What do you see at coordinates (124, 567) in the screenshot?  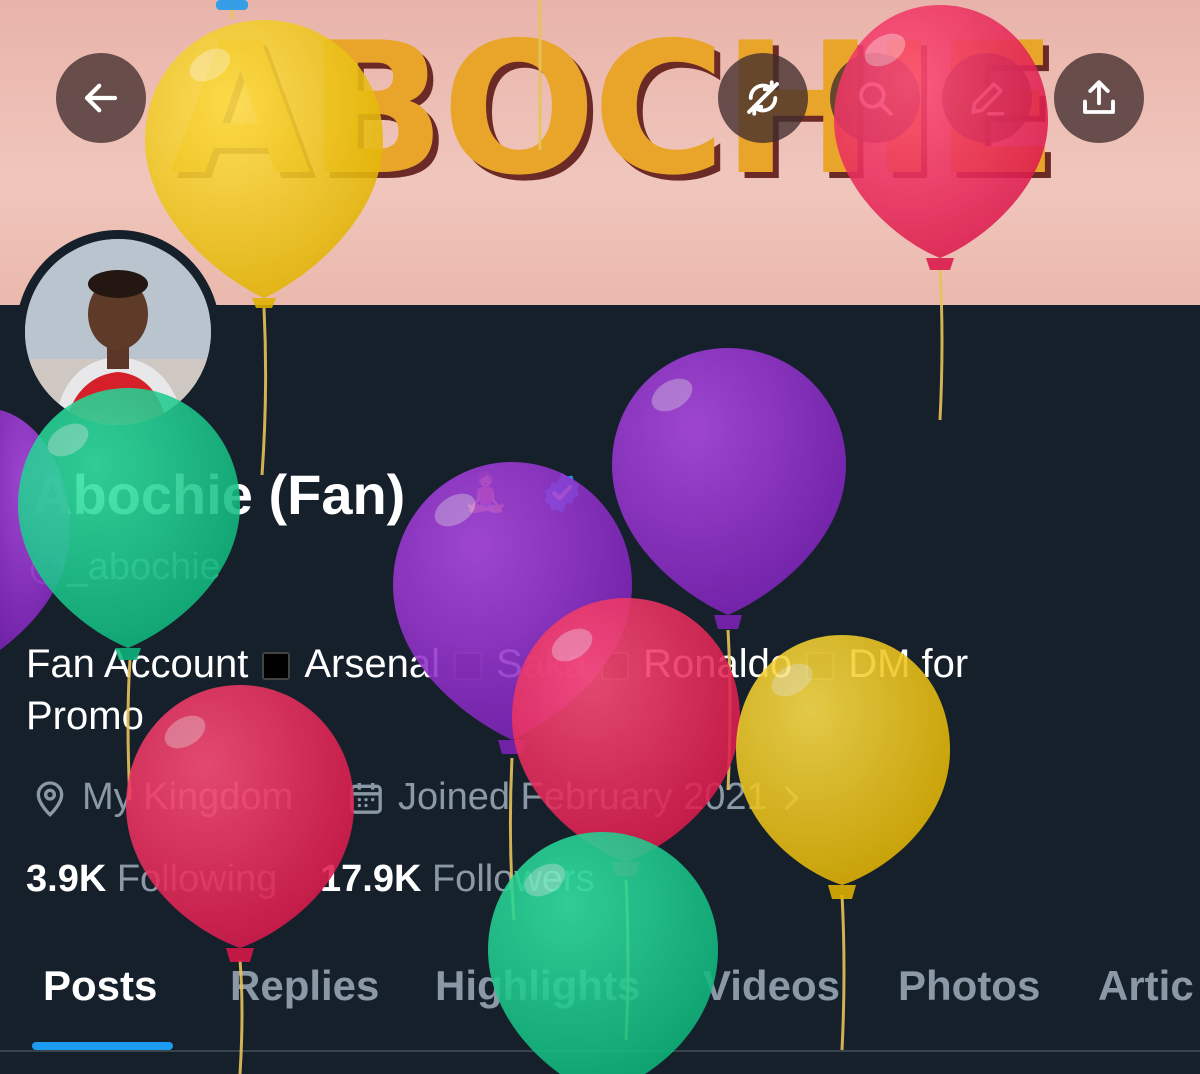 I see `profile-handle: @_abochie` at bounding box center [124, 567].